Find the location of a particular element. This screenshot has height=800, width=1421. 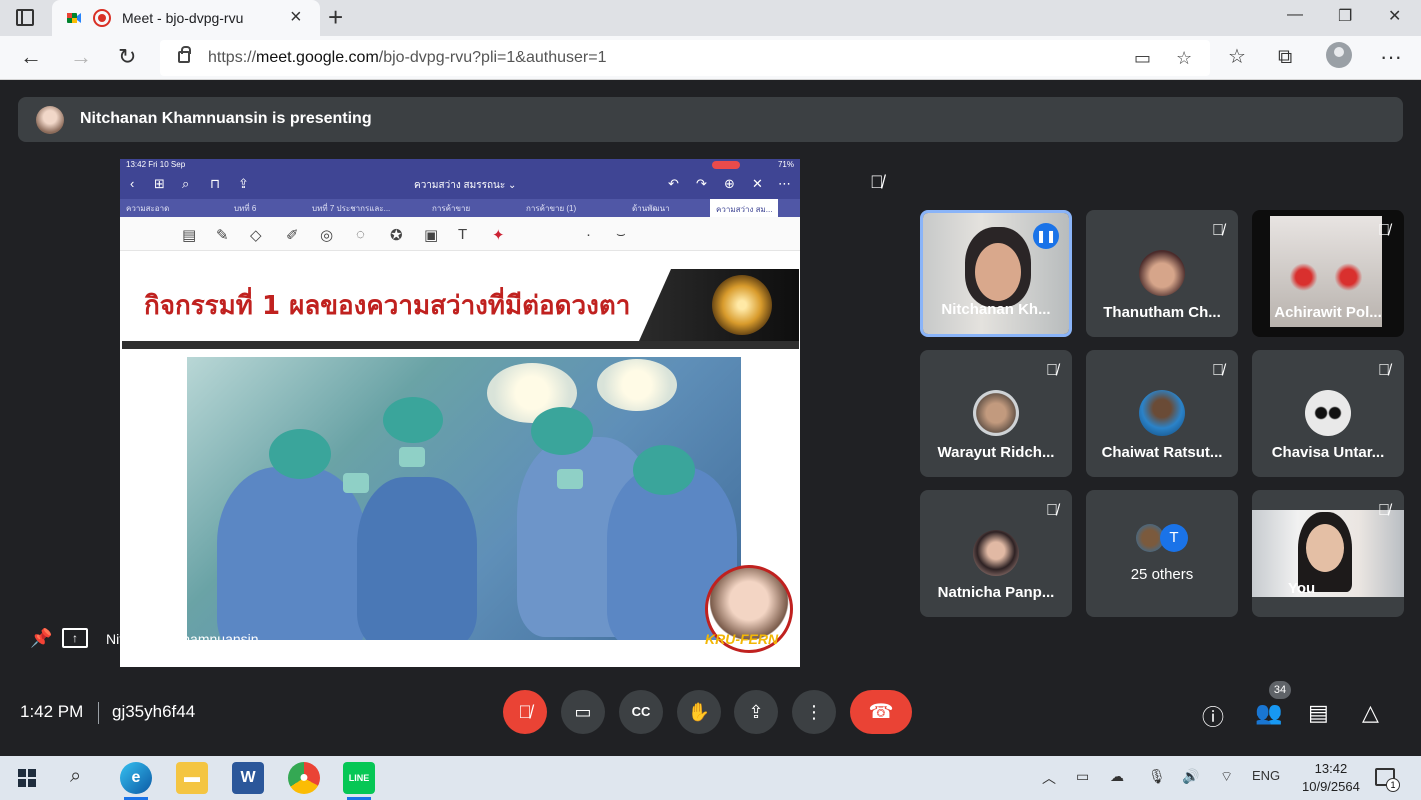

minimize-icon: — is located at coordinates (1295, 15).